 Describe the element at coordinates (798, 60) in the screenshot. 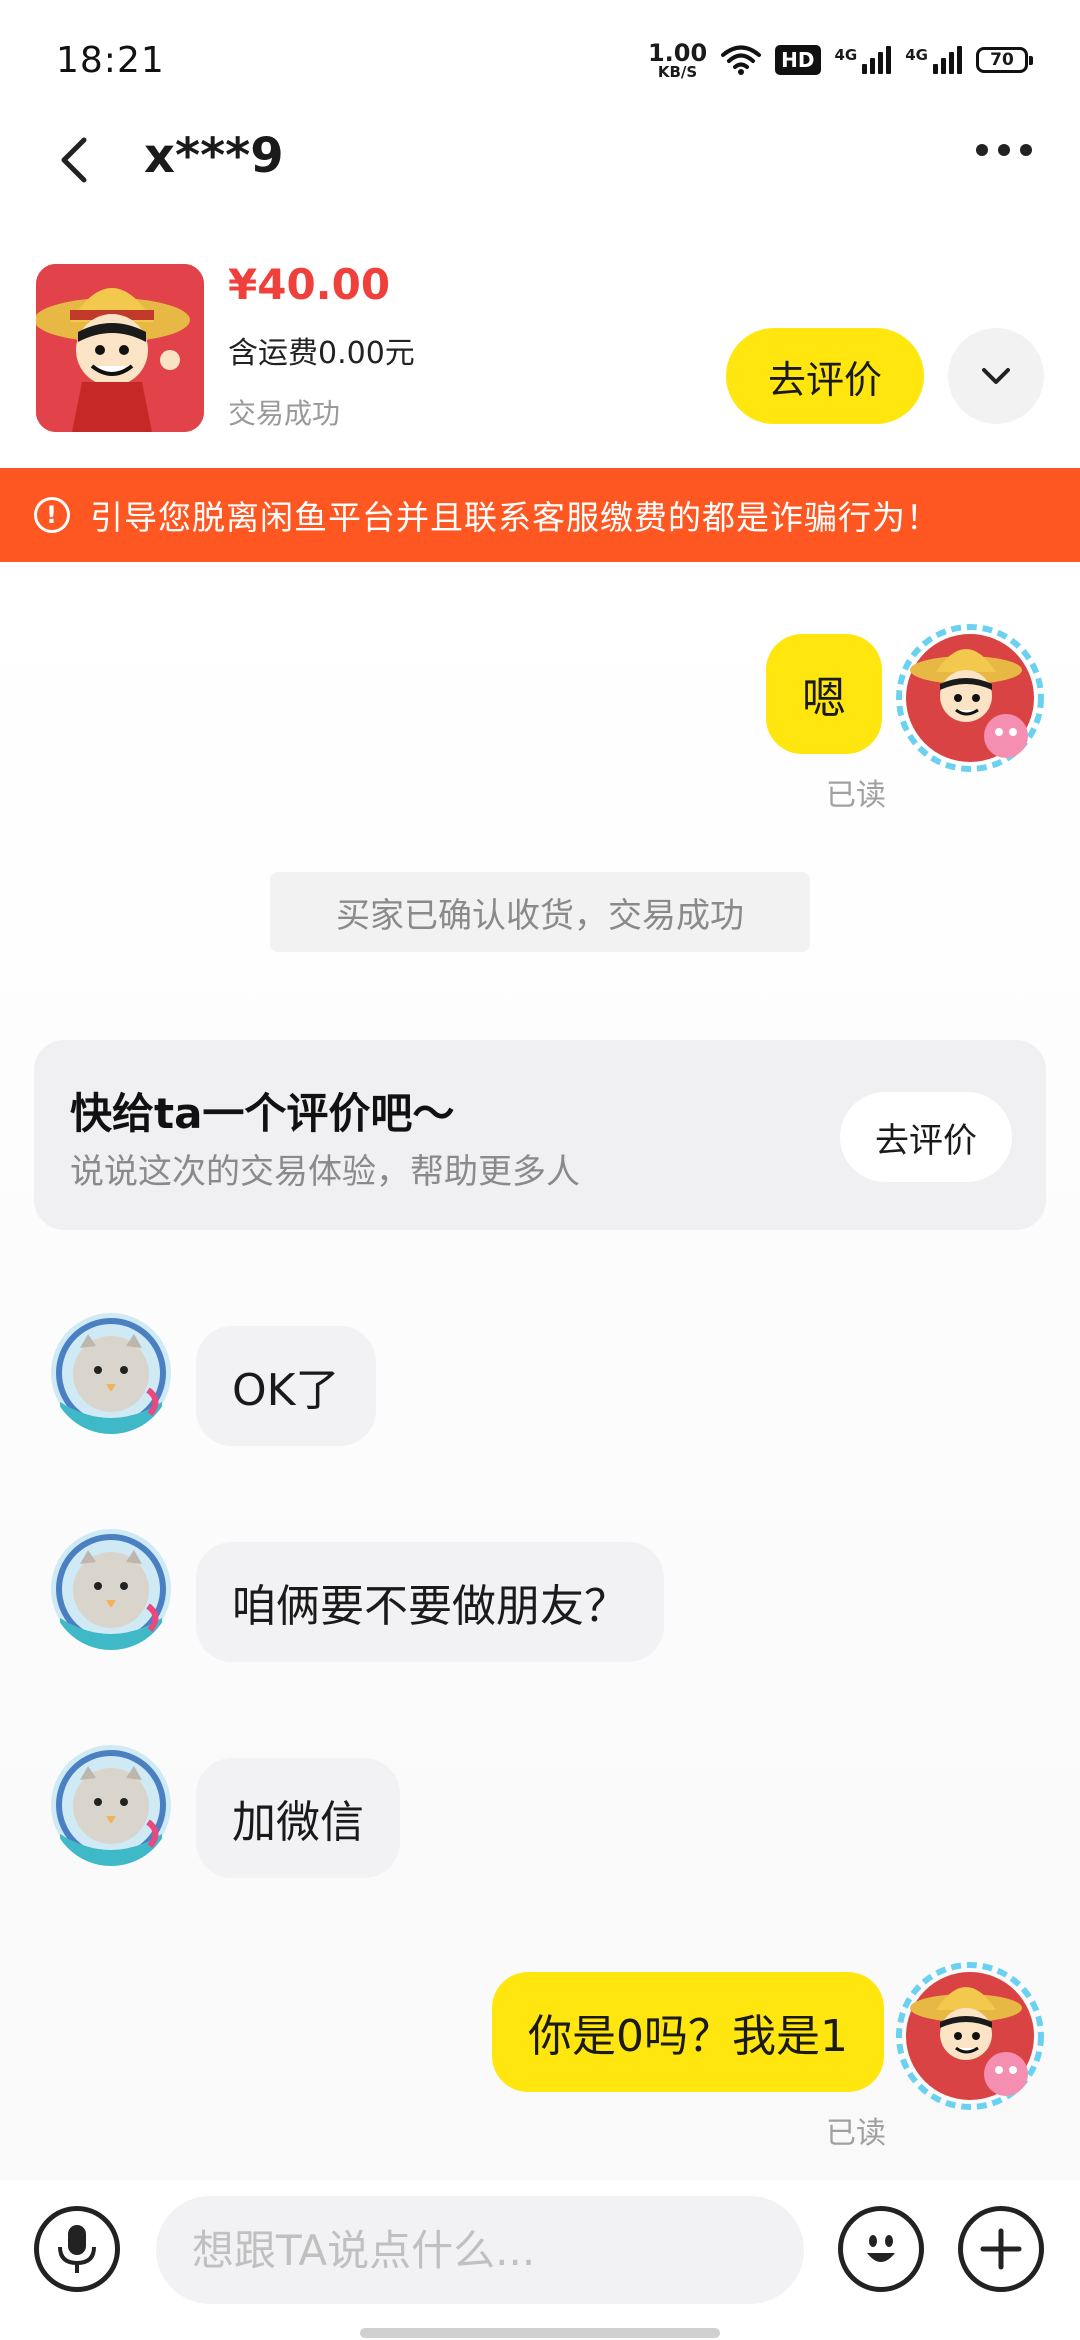

I see `hd-icon: HD` at that location.